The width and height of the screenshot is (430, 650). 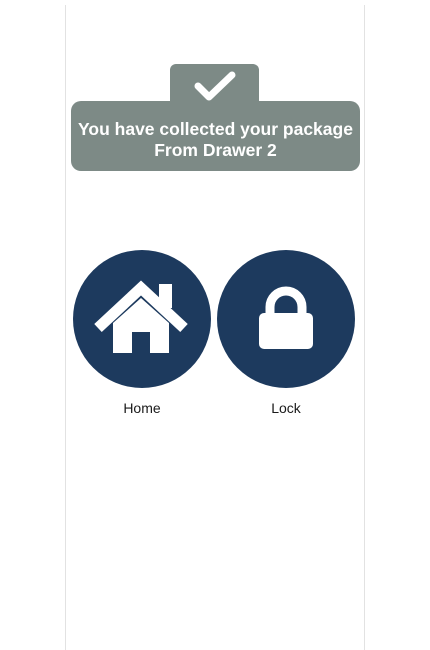 I want to click on checkmark-icon, so click(x=215, y=86).